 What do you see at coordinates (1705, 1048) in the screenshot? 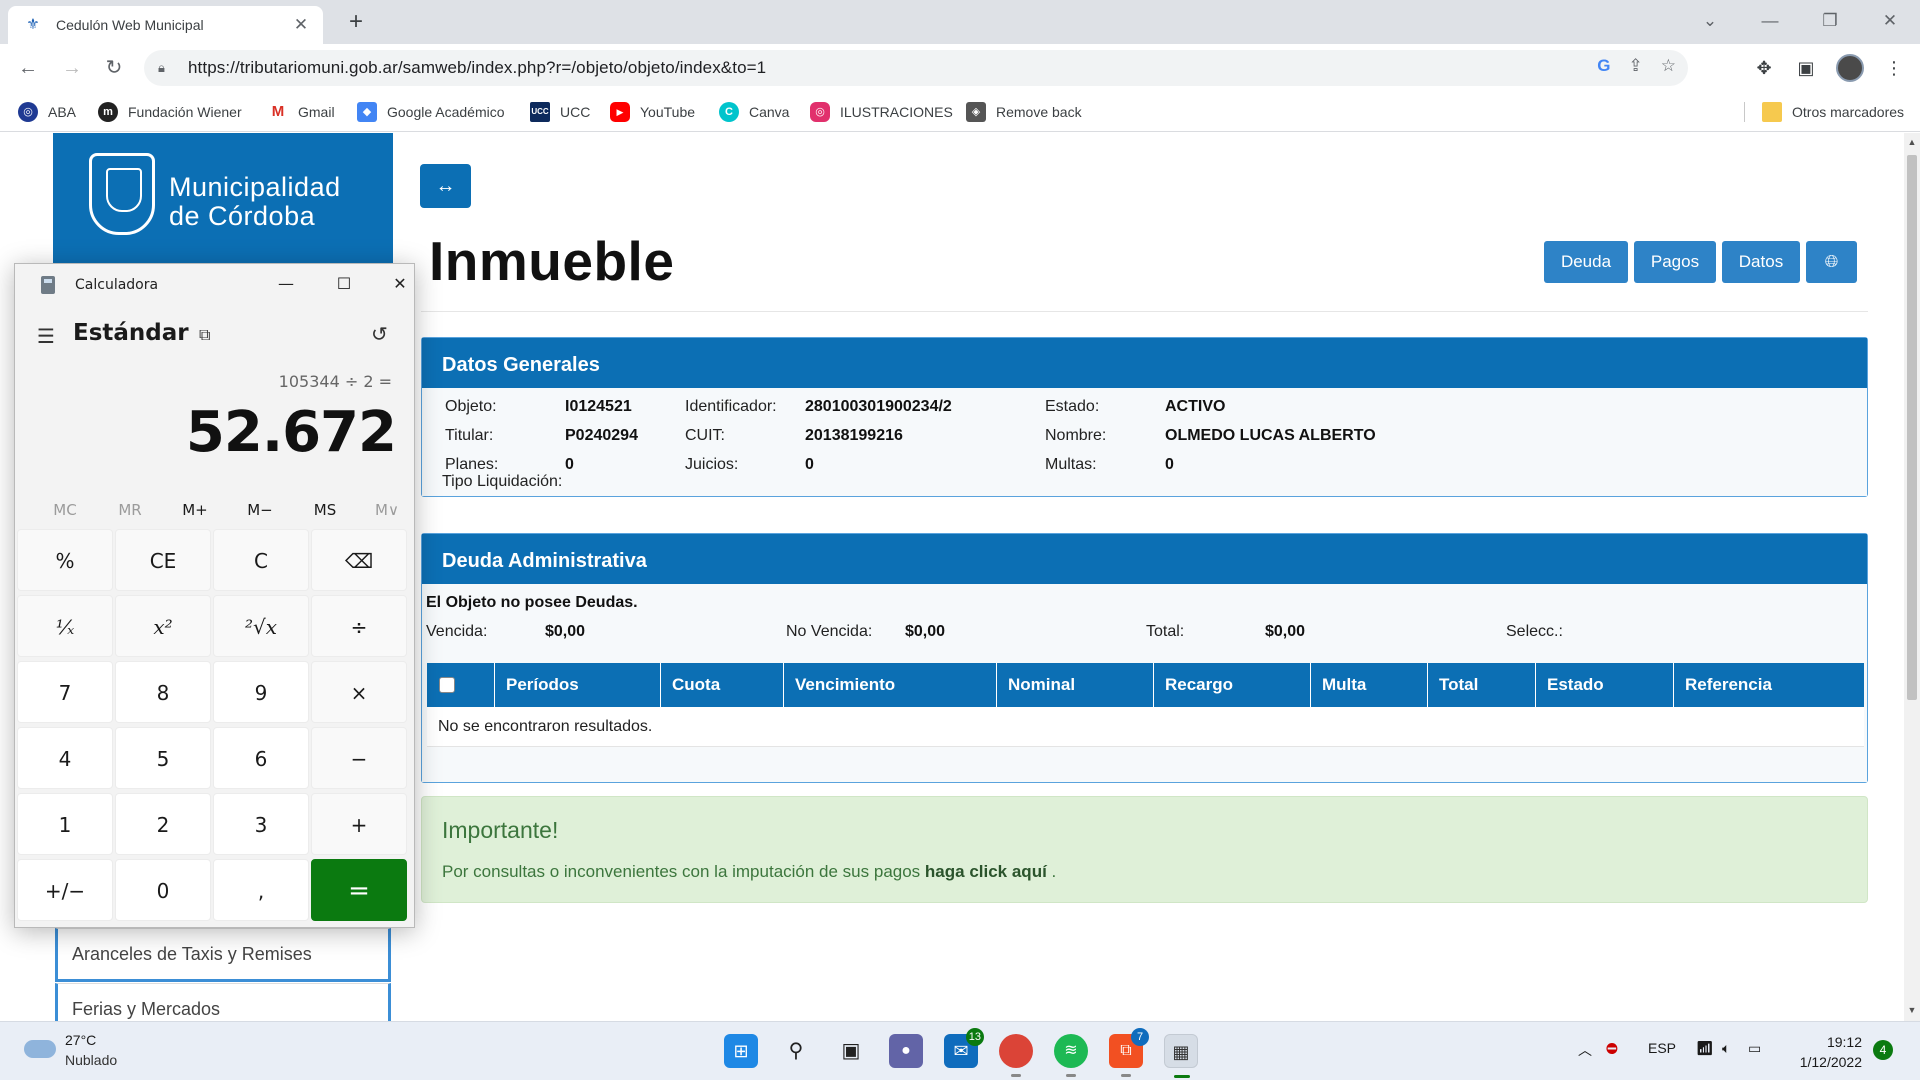
I see `wifi-icon: 📶︎` at bounding box center [1705, 1048].